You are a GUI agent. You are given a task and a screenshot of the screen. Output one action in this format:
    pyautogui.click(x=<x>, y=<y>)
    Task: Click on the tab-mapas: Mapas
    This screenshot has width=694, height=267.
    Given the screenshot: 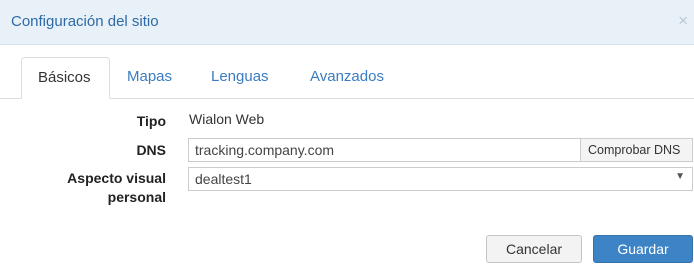 What is the action you would take?
    pyautogui.click(x=149, y=77)
    